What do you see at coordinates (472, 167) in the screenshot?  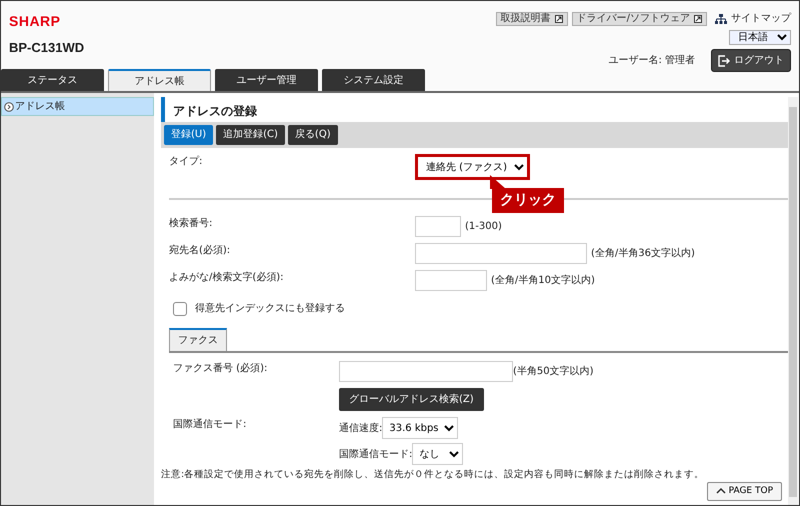 I see `type-select: 連絡先 (ファクス)` at bounding box center [472, 167].